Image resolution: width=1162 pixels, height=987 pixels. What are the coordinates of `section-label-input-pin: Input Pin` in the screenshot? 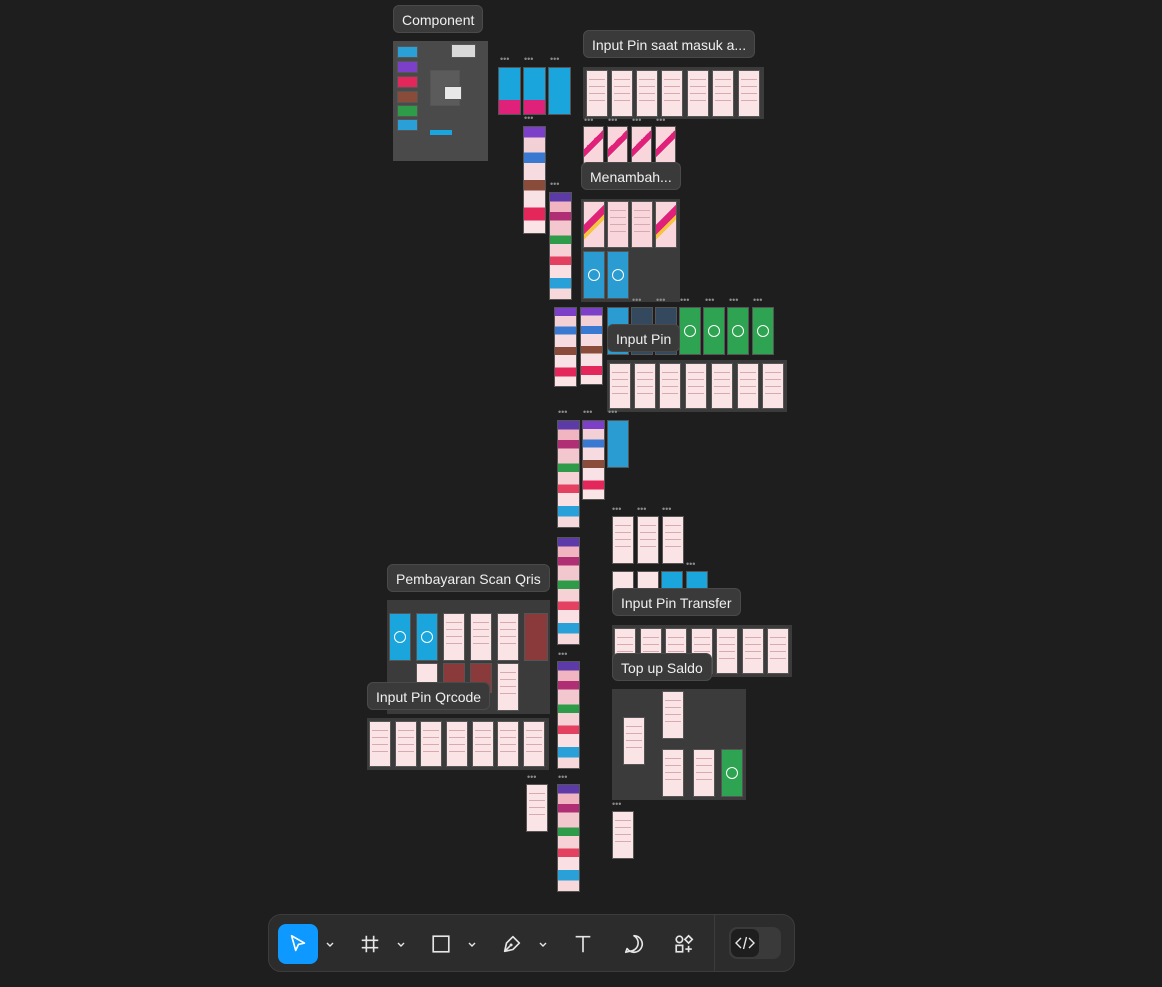 It's located at (644, 338).